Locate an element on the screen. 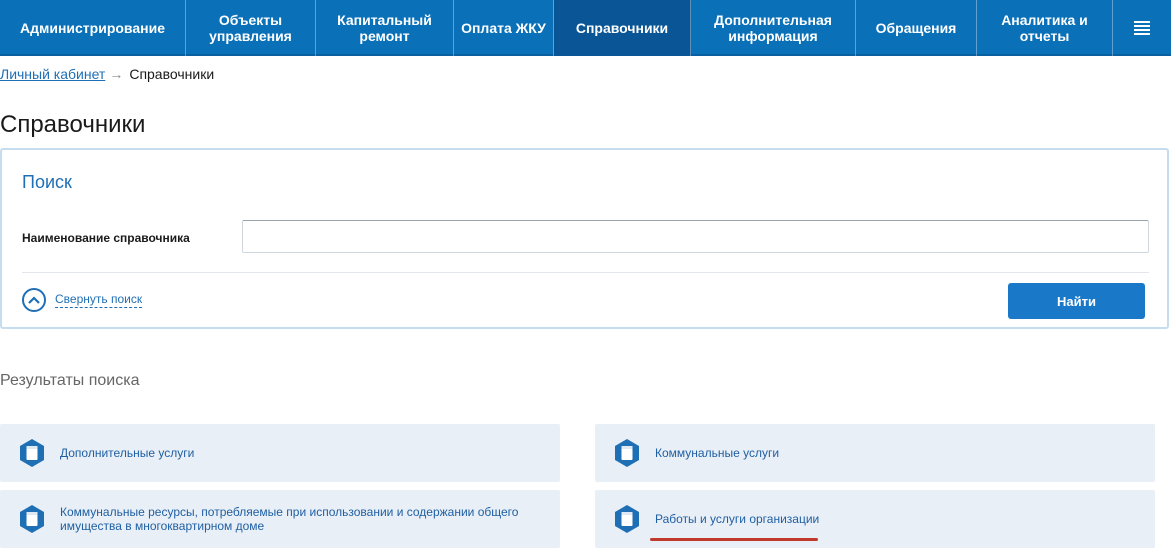  nav-item-administration: Администрирование is located at coordinates (93, 28).